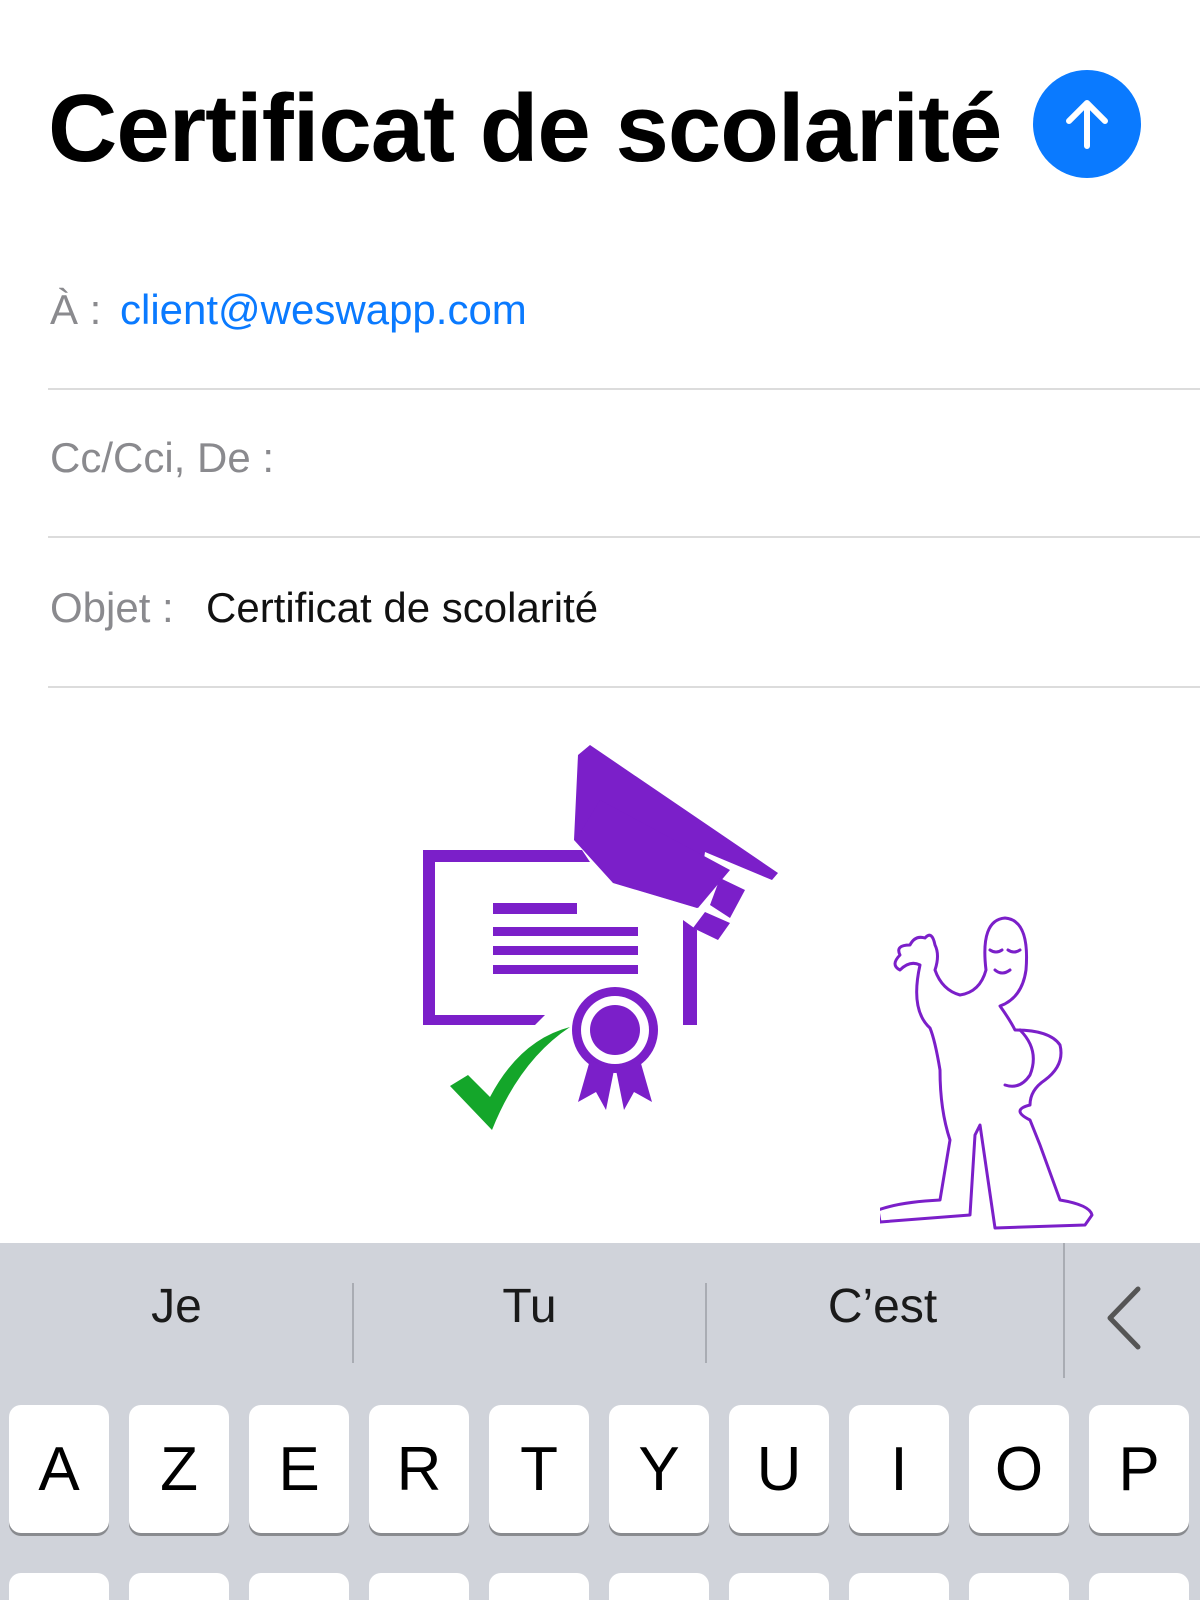  I want to click on to-label: À :, so click(76, 309).